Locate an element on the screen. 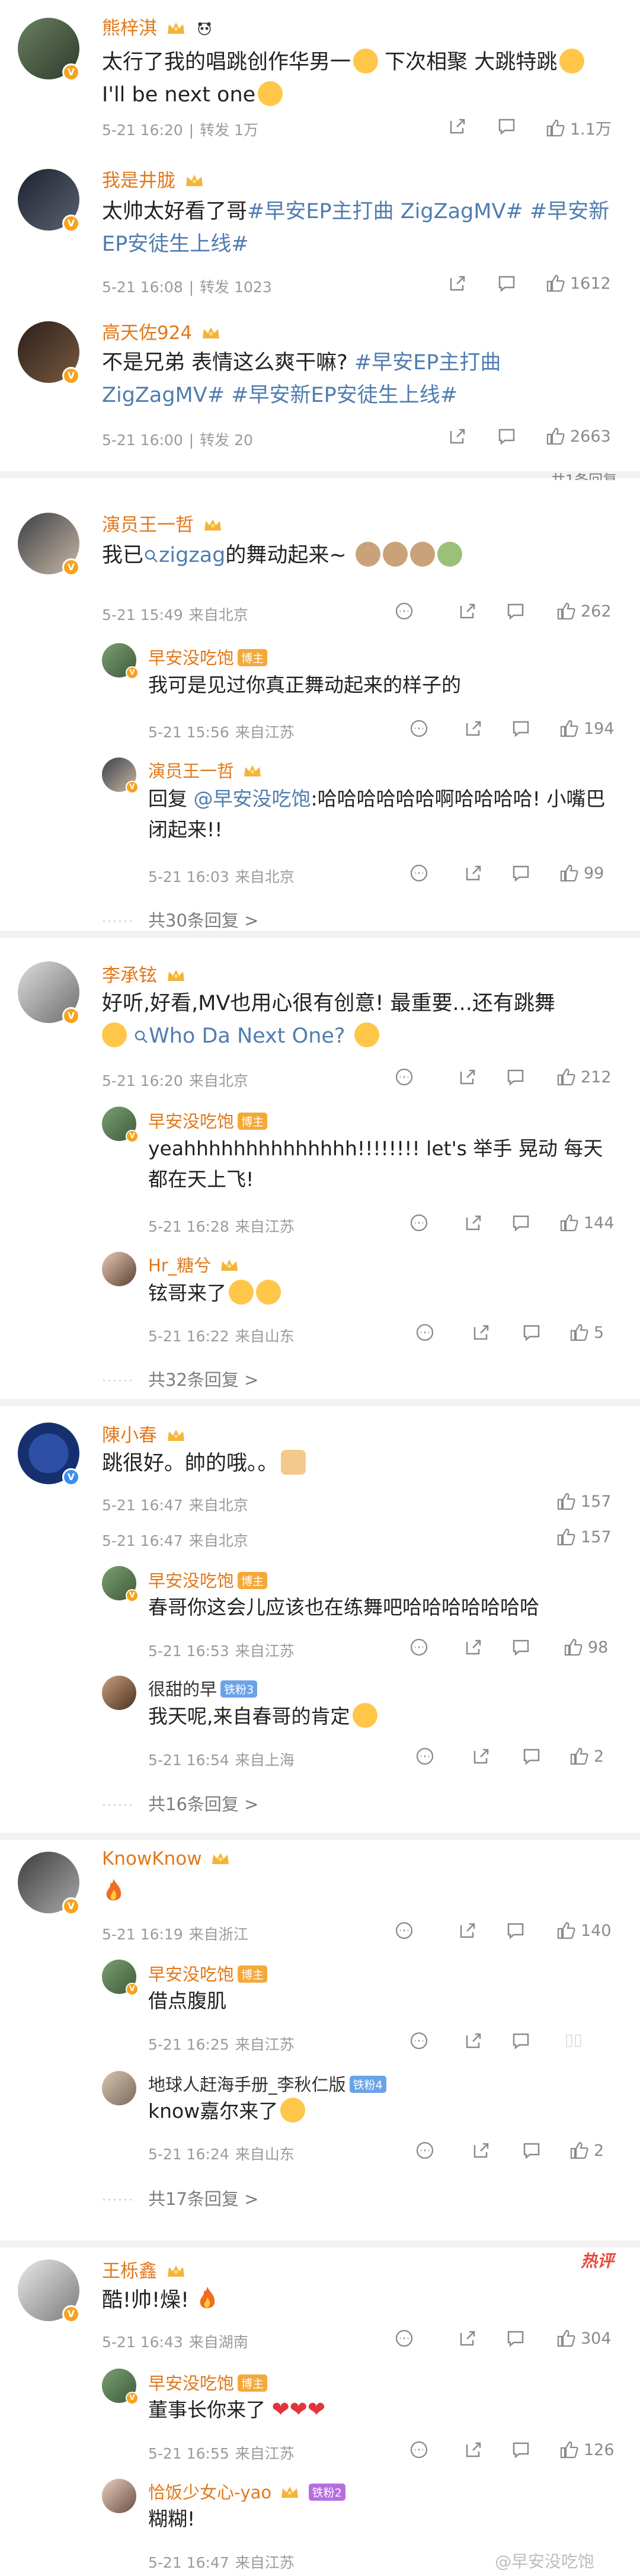 The image size is (640, 2576). view-more-replies-link: 共17条回复 > is located at coordinates (203, 2197).